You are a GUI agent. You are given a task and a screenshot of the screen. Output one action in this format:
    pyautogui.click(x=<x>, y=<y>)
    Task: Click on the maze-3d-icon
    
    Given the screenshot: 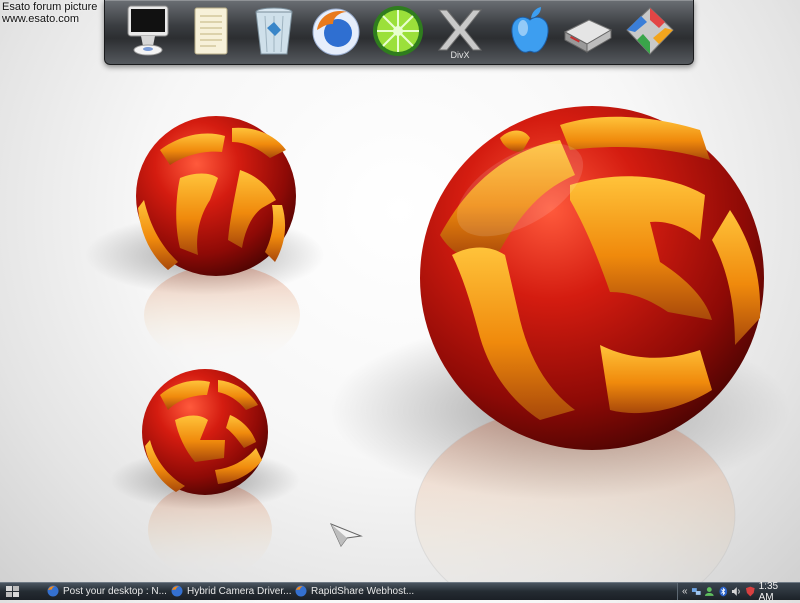 What is the action you would take?
    pyautogui.click(x=650, y=31)
    